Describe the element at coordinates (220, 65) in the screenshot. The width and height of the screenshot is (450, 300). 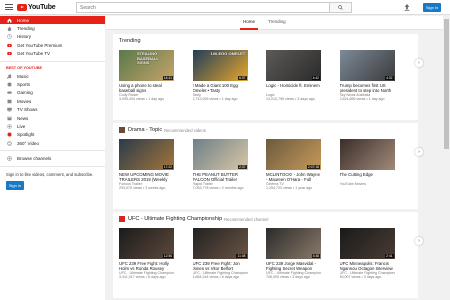
I see `video-thumbnail: 100-EGG OMELET 6:07` at that location.